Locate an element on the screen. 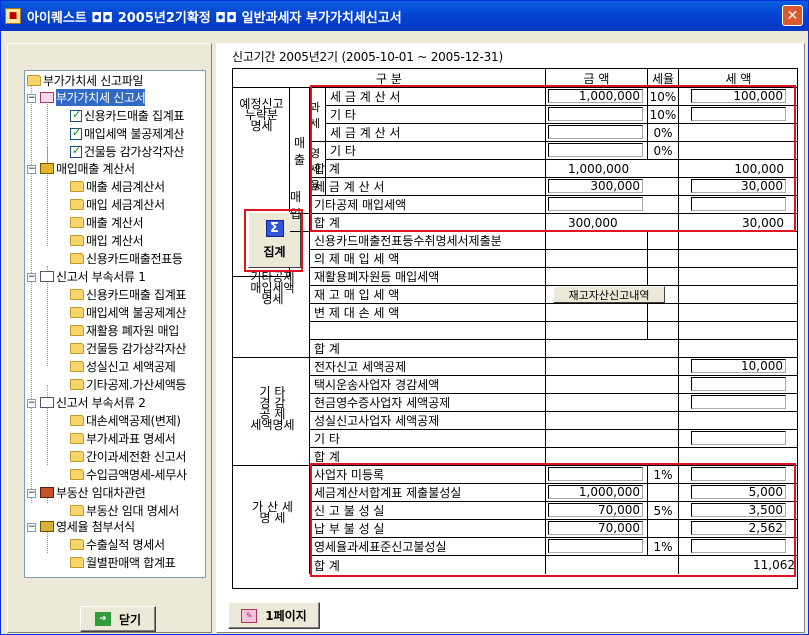 This screenshot has width=809, height=635. tree-item-label: 재활용 폐자원 매입 is located at coordinates (132, 331).